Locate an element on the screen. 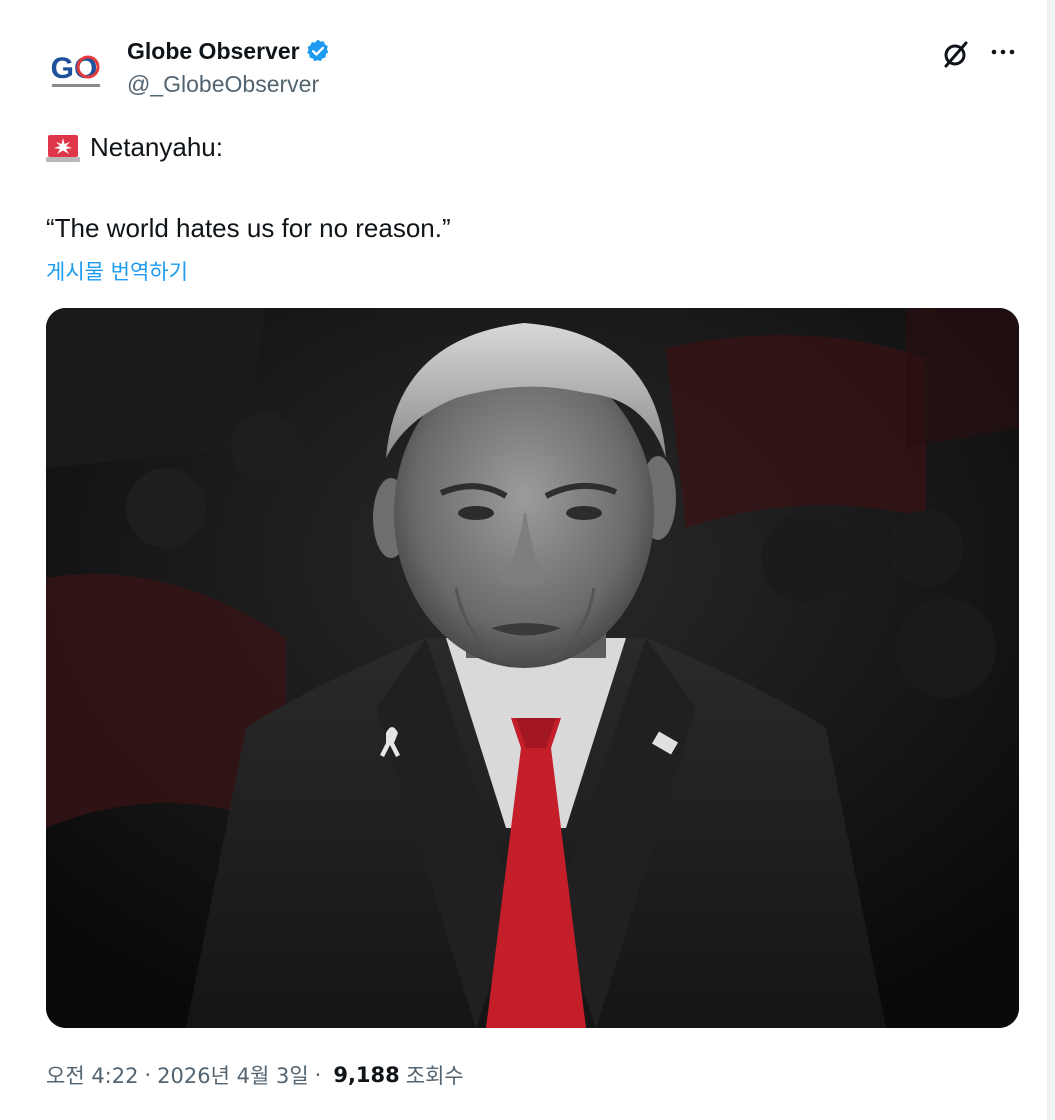 This screenshot has height=1120, width=1055. post-meta: 오전 4:22 · 2026년 4월 3일 · 9,188 조회수 is located at coordinates (255, 1075).